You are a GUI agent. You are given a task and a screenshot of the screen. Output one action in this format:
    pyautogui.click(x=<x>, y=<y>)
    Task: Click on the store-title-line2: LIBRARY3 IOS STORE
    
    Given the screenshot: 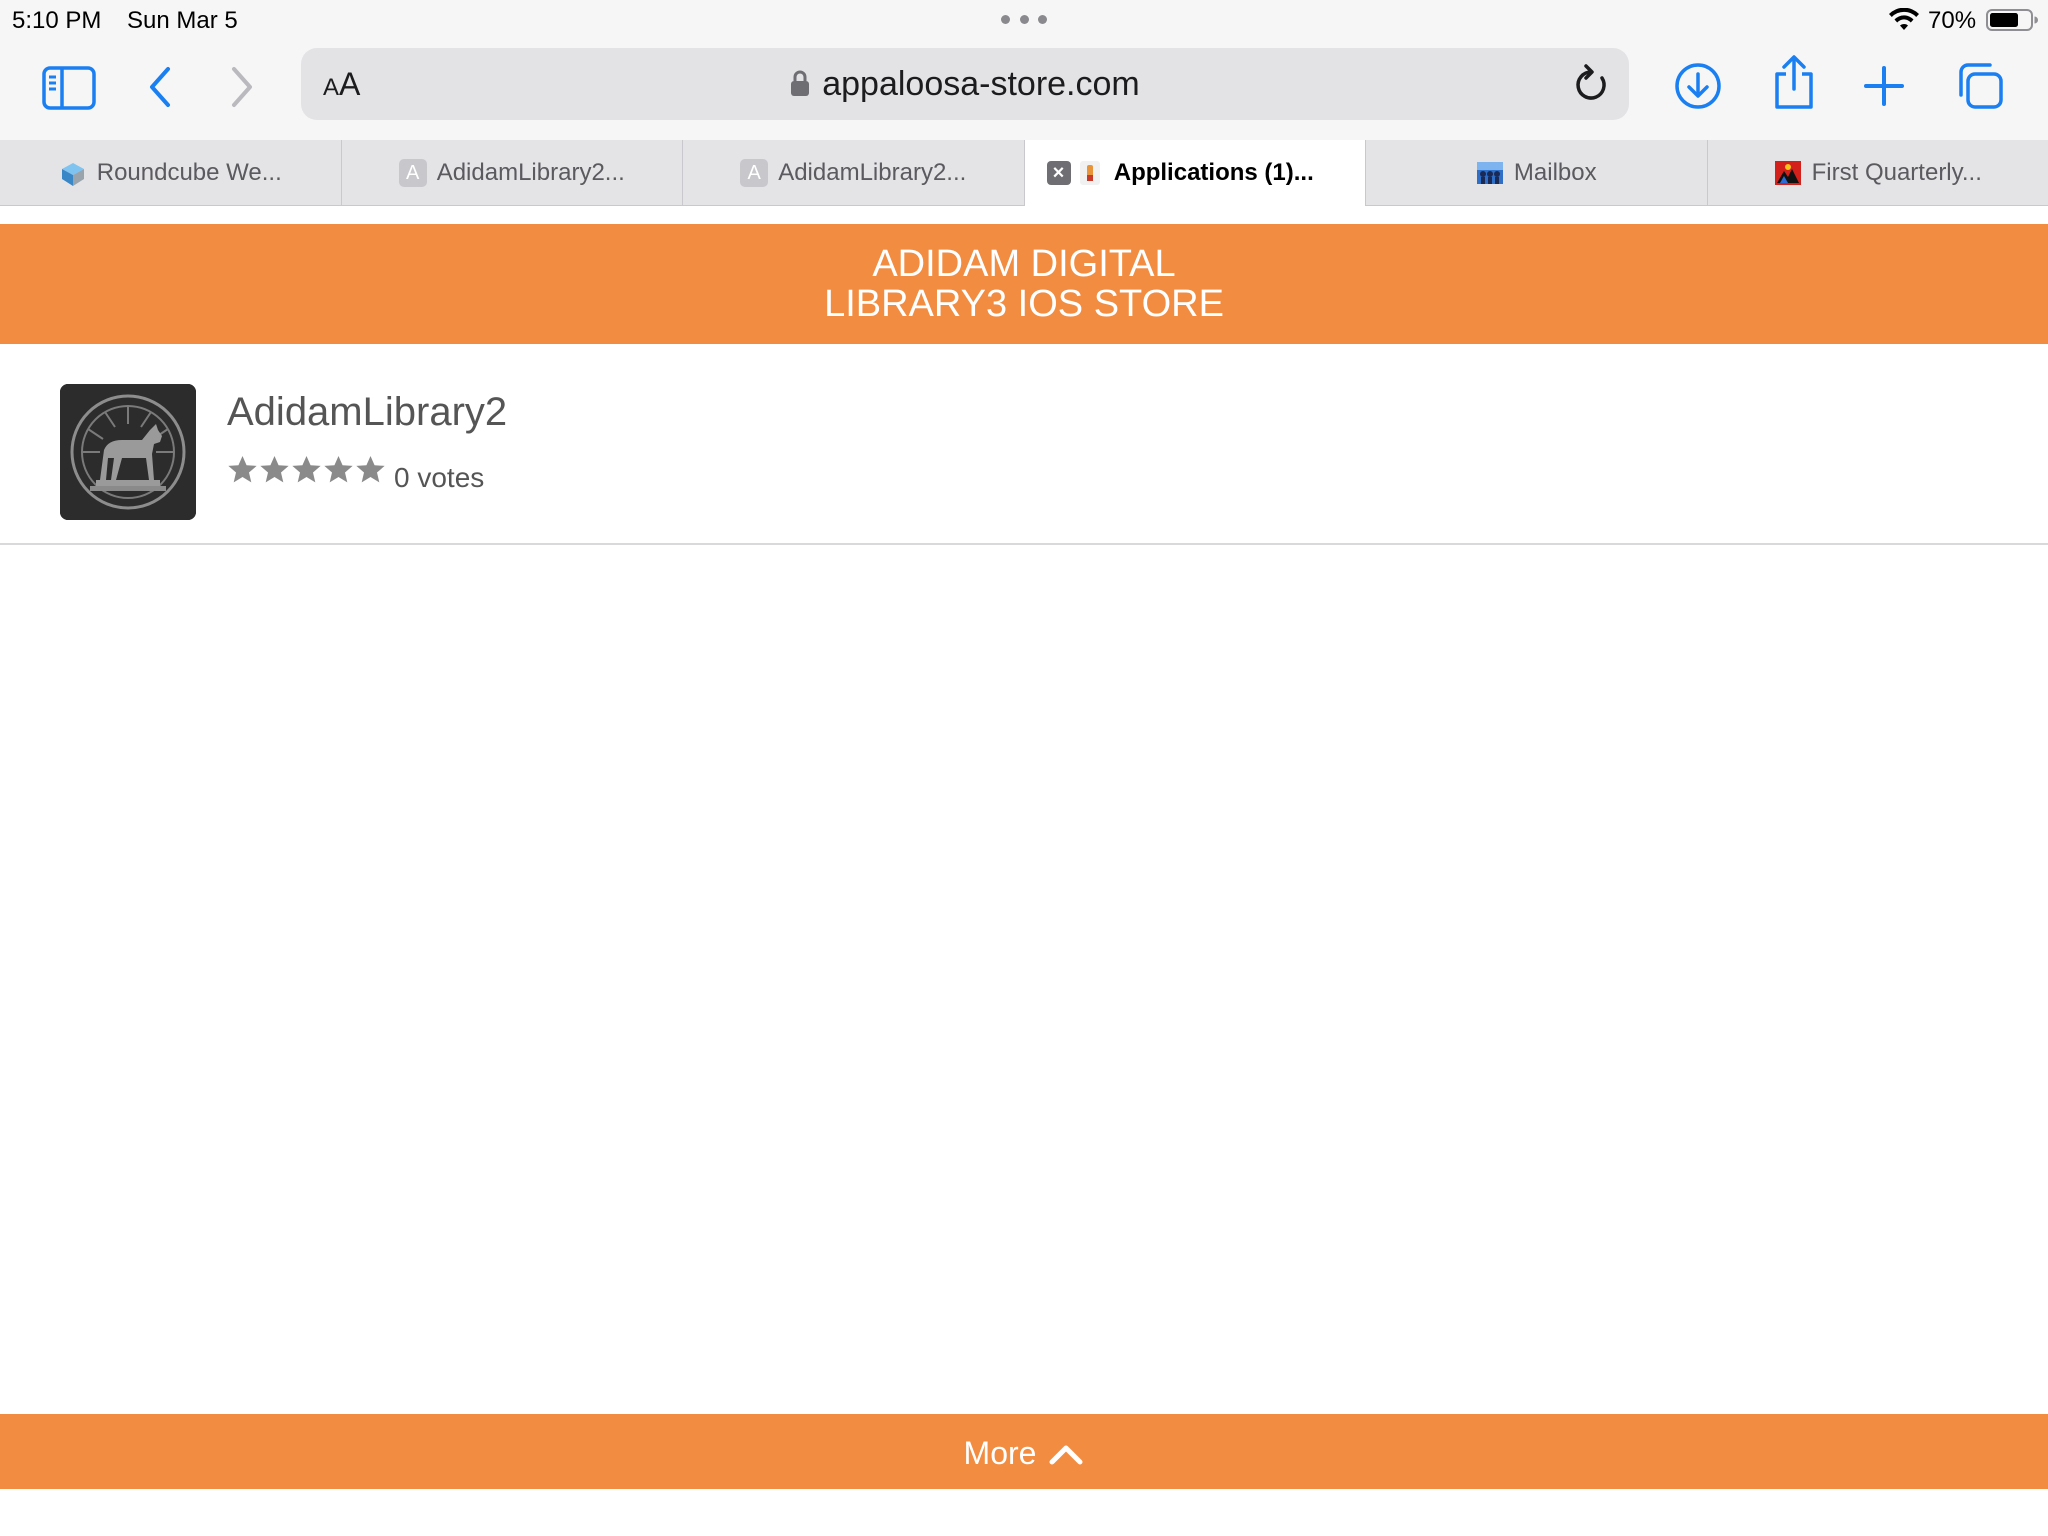 What is the action you would take?
    pyautogui.click(x=1024, y=304)
    